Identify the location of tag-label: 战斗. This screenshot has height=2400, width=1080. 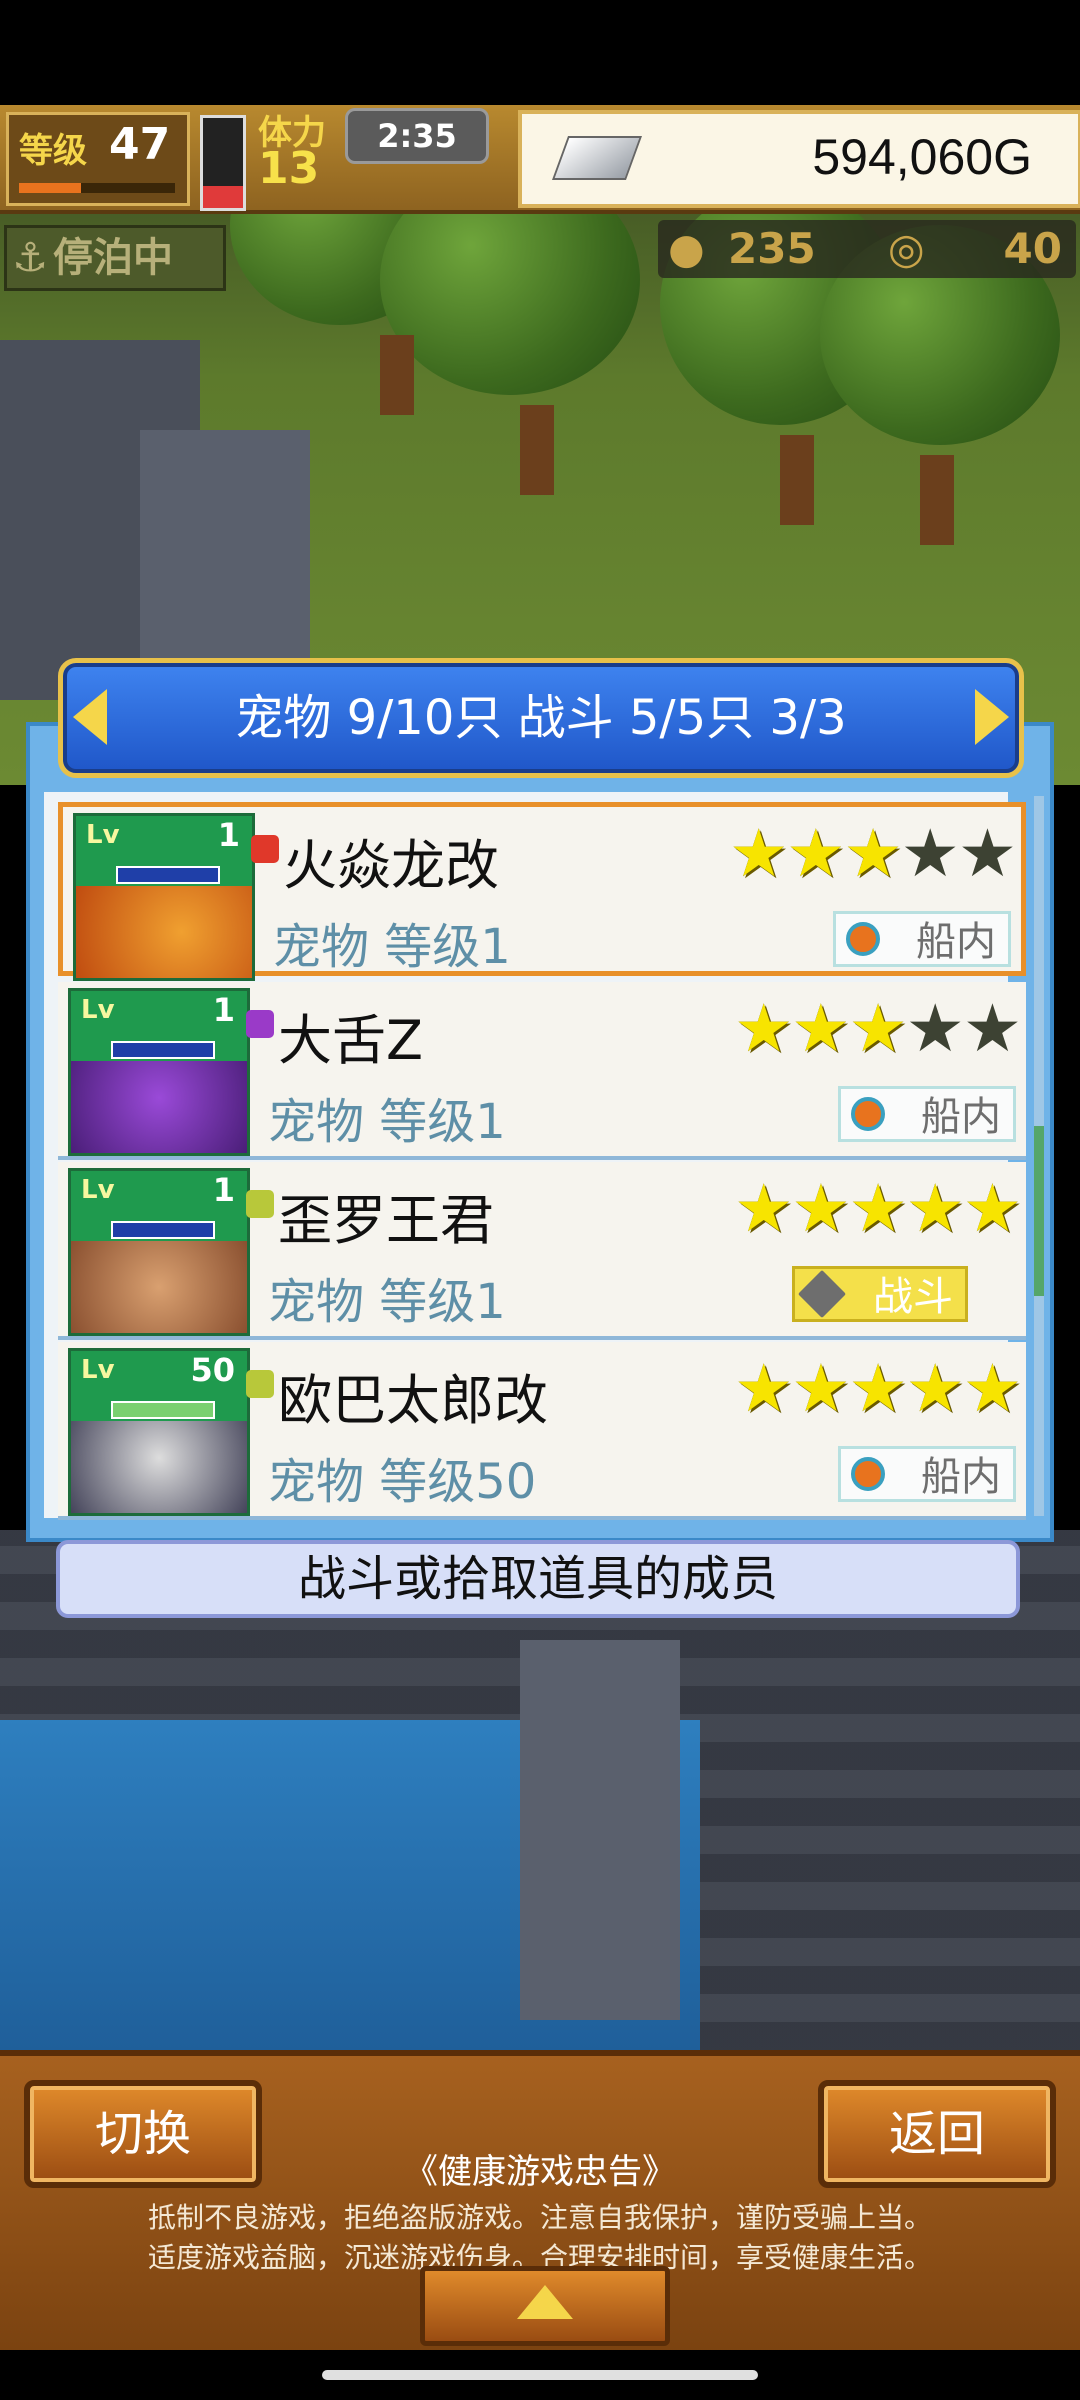
(913, 1297).